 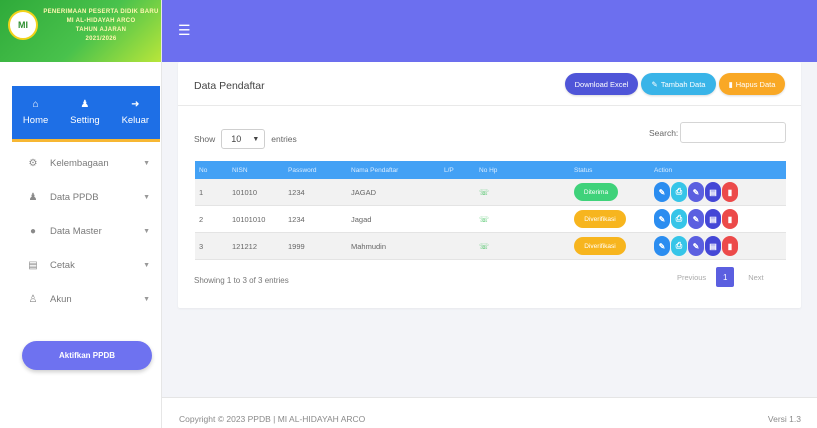 What do you see at coordinates (296, 192) in the screenshot?
I see `cell-password: 1234` at bounding box center [296, 192].